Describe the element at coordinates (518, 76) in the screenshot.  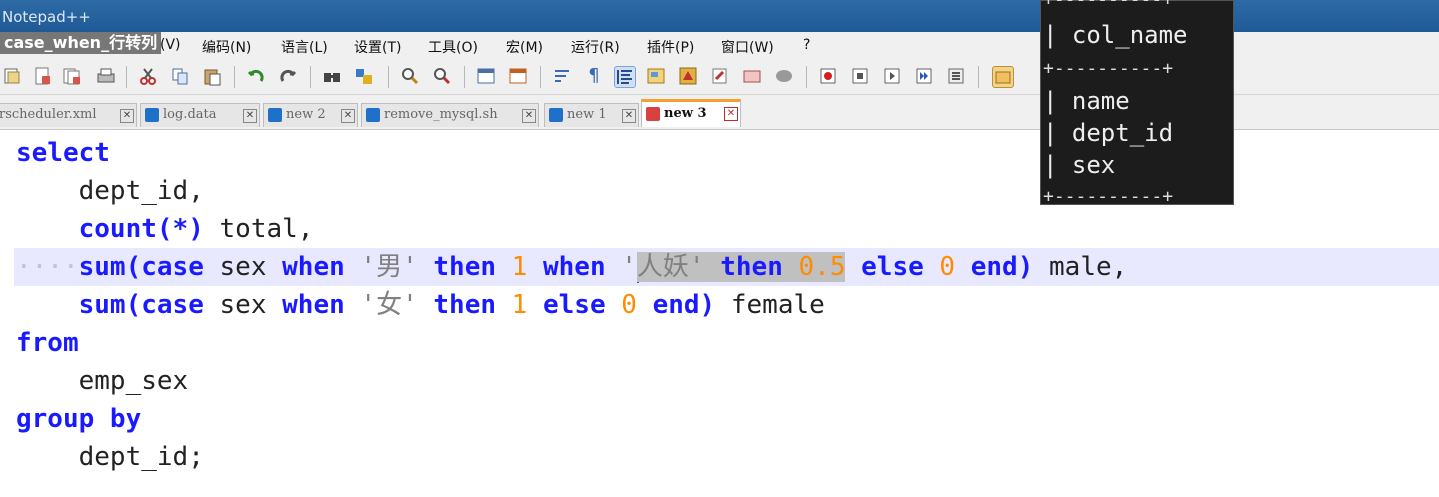
I see `sync-h-icon` at that location.